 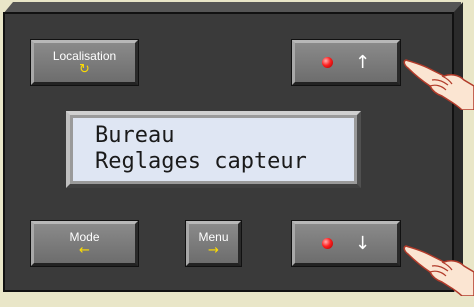 What do you see at coordinates (362, 243) in the screenshot?
I see `arrow-down-icon: ↓` at bounding box center [362, 243].